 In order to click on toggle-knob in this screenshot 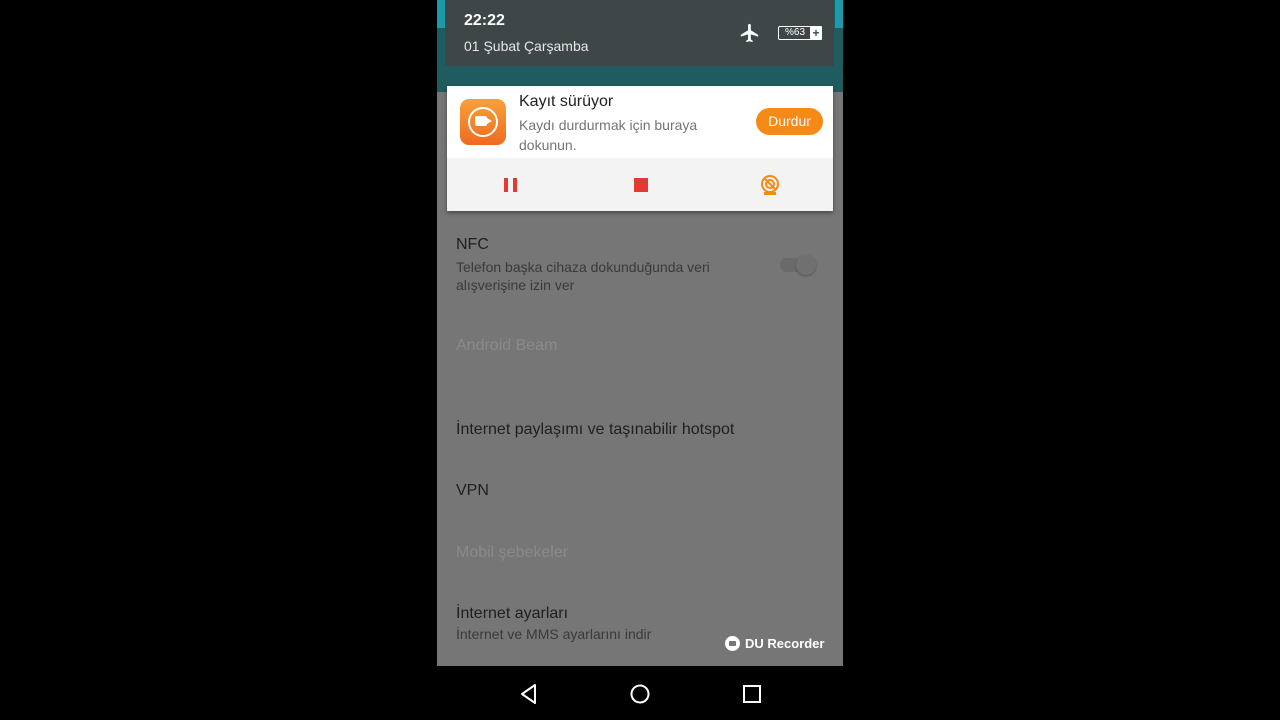, I will do `click(806, 265)`.